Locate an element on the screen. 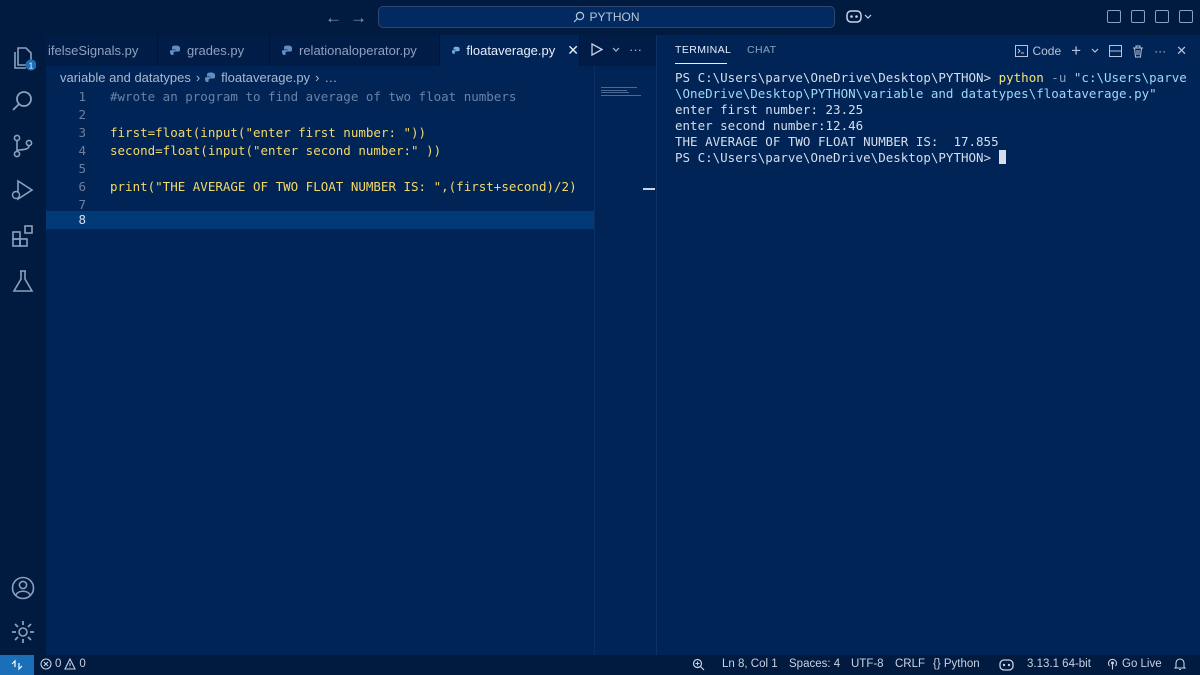 This screenshot has width=1200, height=675. run-controls: ··· is located at coordinates (616, 49).